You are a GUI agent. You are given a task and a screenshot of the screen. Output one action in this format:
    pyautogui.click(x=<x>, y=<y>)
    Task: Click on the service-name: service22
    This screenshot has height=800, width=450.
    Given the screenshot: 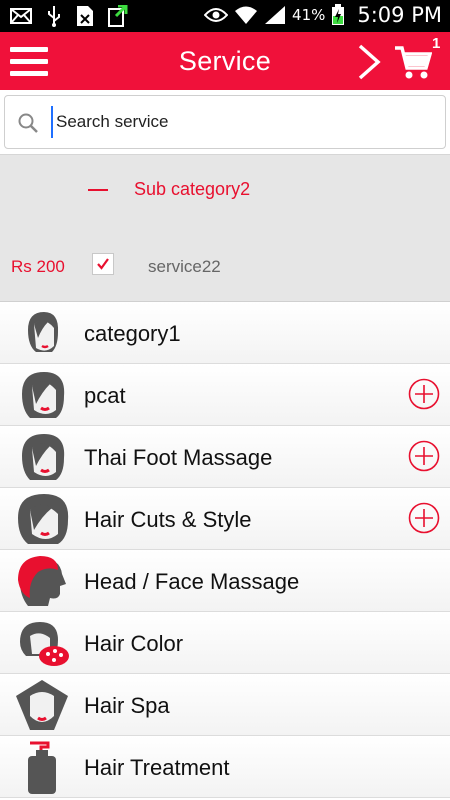 What is the action you would take?
    pyautogui.click(x=184, y=266)
    